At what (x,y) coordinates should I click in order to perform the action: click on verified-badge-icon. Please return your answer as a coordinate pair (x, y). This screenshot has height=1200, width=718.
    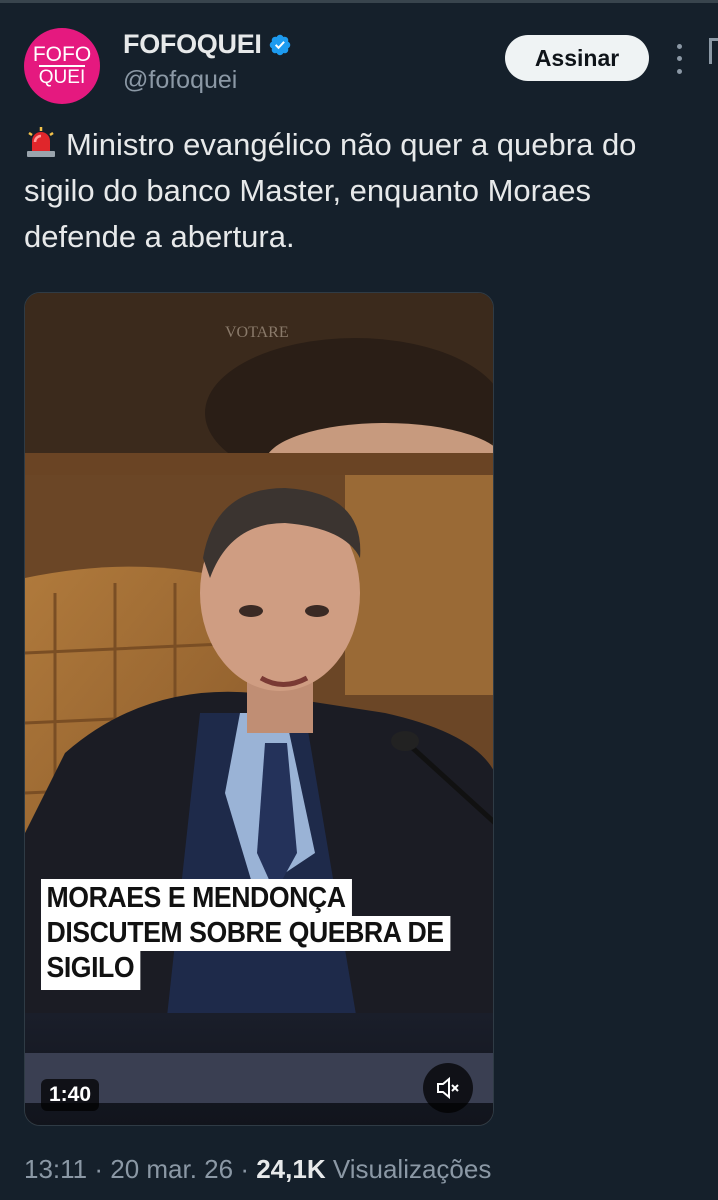
    Looking at the image, I should click on (279, 44).